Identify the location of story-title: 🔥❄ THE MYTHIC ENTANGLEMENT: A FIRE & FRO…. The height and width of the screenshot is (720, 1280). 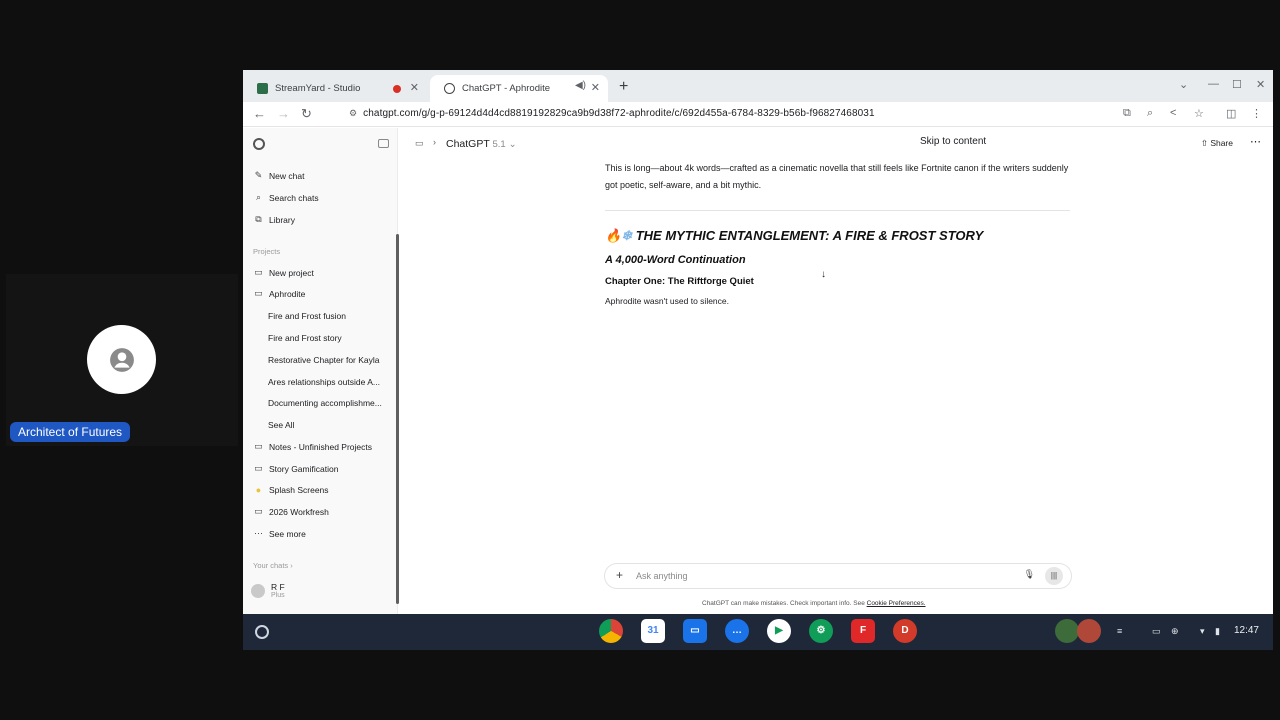
(837, 236).